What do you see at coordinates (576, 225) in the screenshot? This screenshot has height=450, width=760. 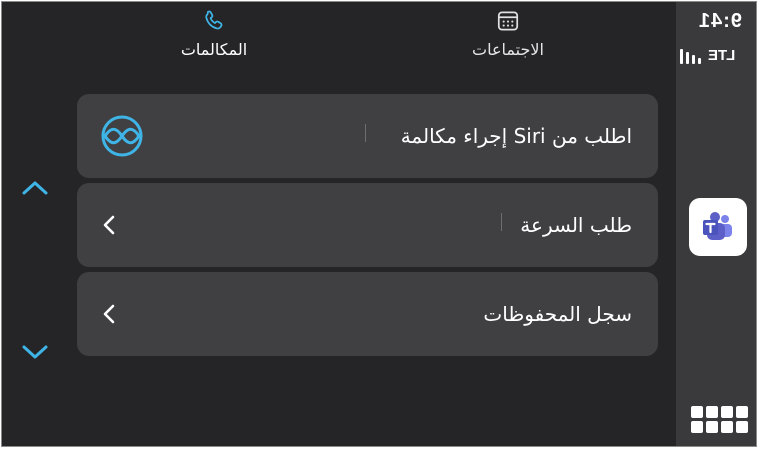 I see `speed-dial-label: طلب السرعة` at bounding box center [576, 225].